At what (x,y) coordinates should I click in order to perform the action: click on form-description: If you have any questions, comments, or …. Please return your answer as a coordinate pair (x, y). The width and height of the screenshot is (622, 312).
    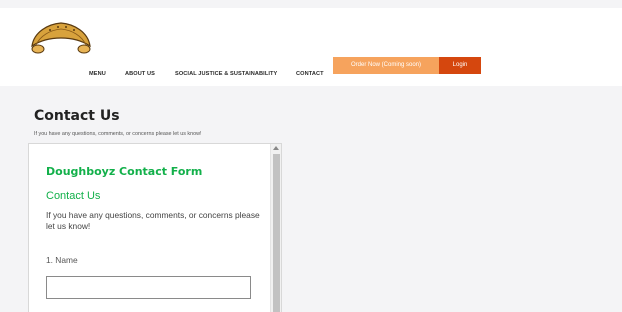
    Looking at the image, I should click on (153, 220).